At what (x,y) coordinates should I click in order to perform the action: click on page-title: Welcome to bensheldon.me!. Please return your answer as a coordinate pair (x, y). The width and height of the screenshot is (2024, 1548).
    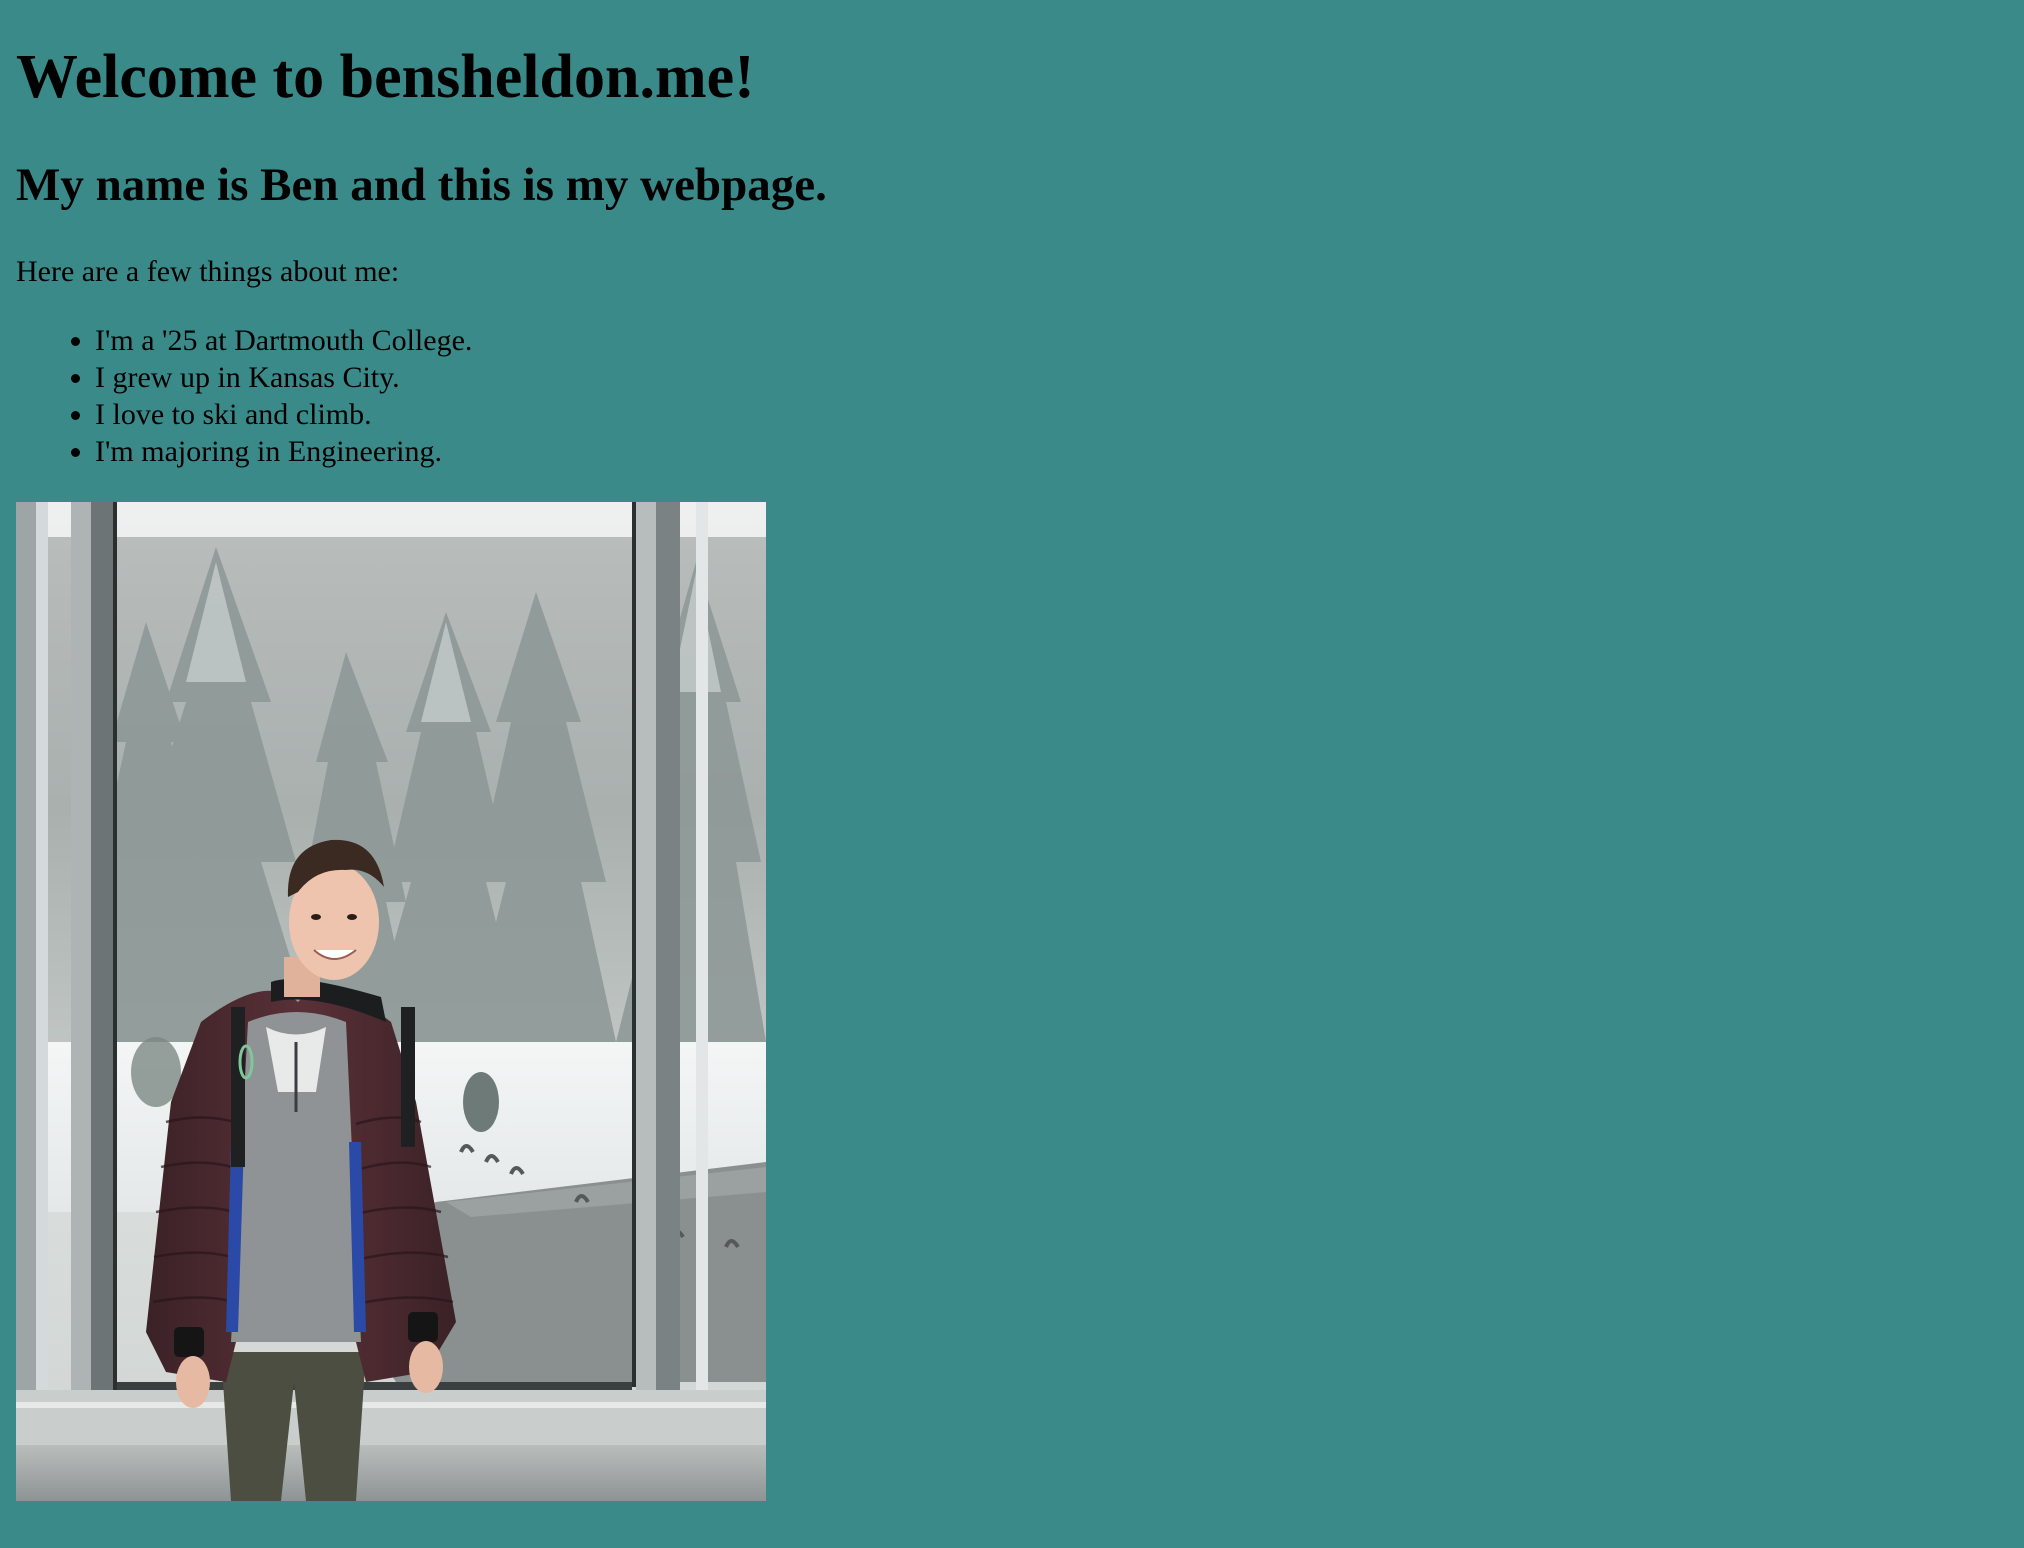
    Looking at the image, I should click on (385, 77).